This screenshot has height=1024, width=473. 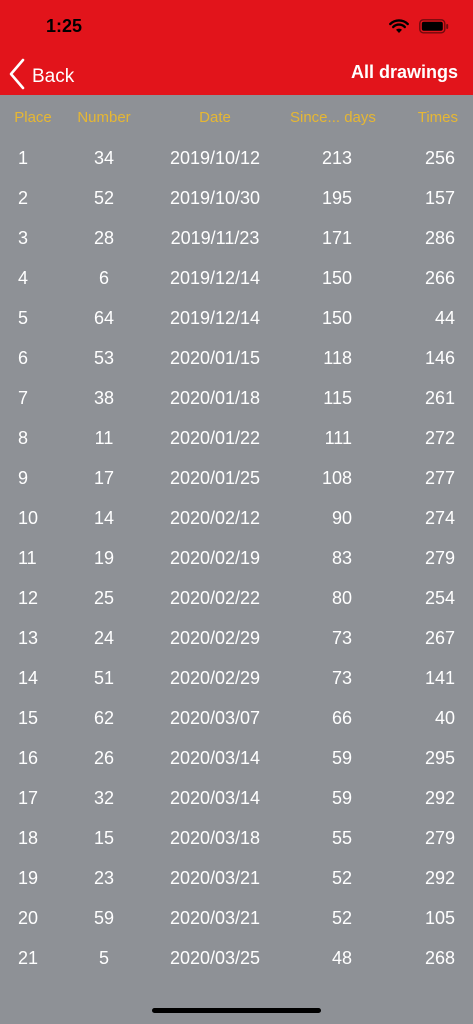 I want to click on cell-number: 24, so click(x=104, y=637).